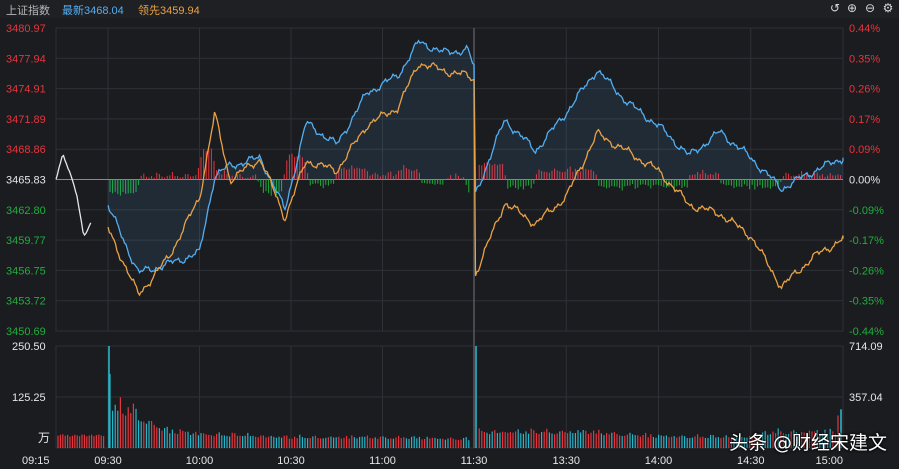 The width and height of the screenshot is (899, 469). Describe the element at coordinates (26, 302) in the screenshot. I see `y-tick-label-left: 3453.72` at that location.